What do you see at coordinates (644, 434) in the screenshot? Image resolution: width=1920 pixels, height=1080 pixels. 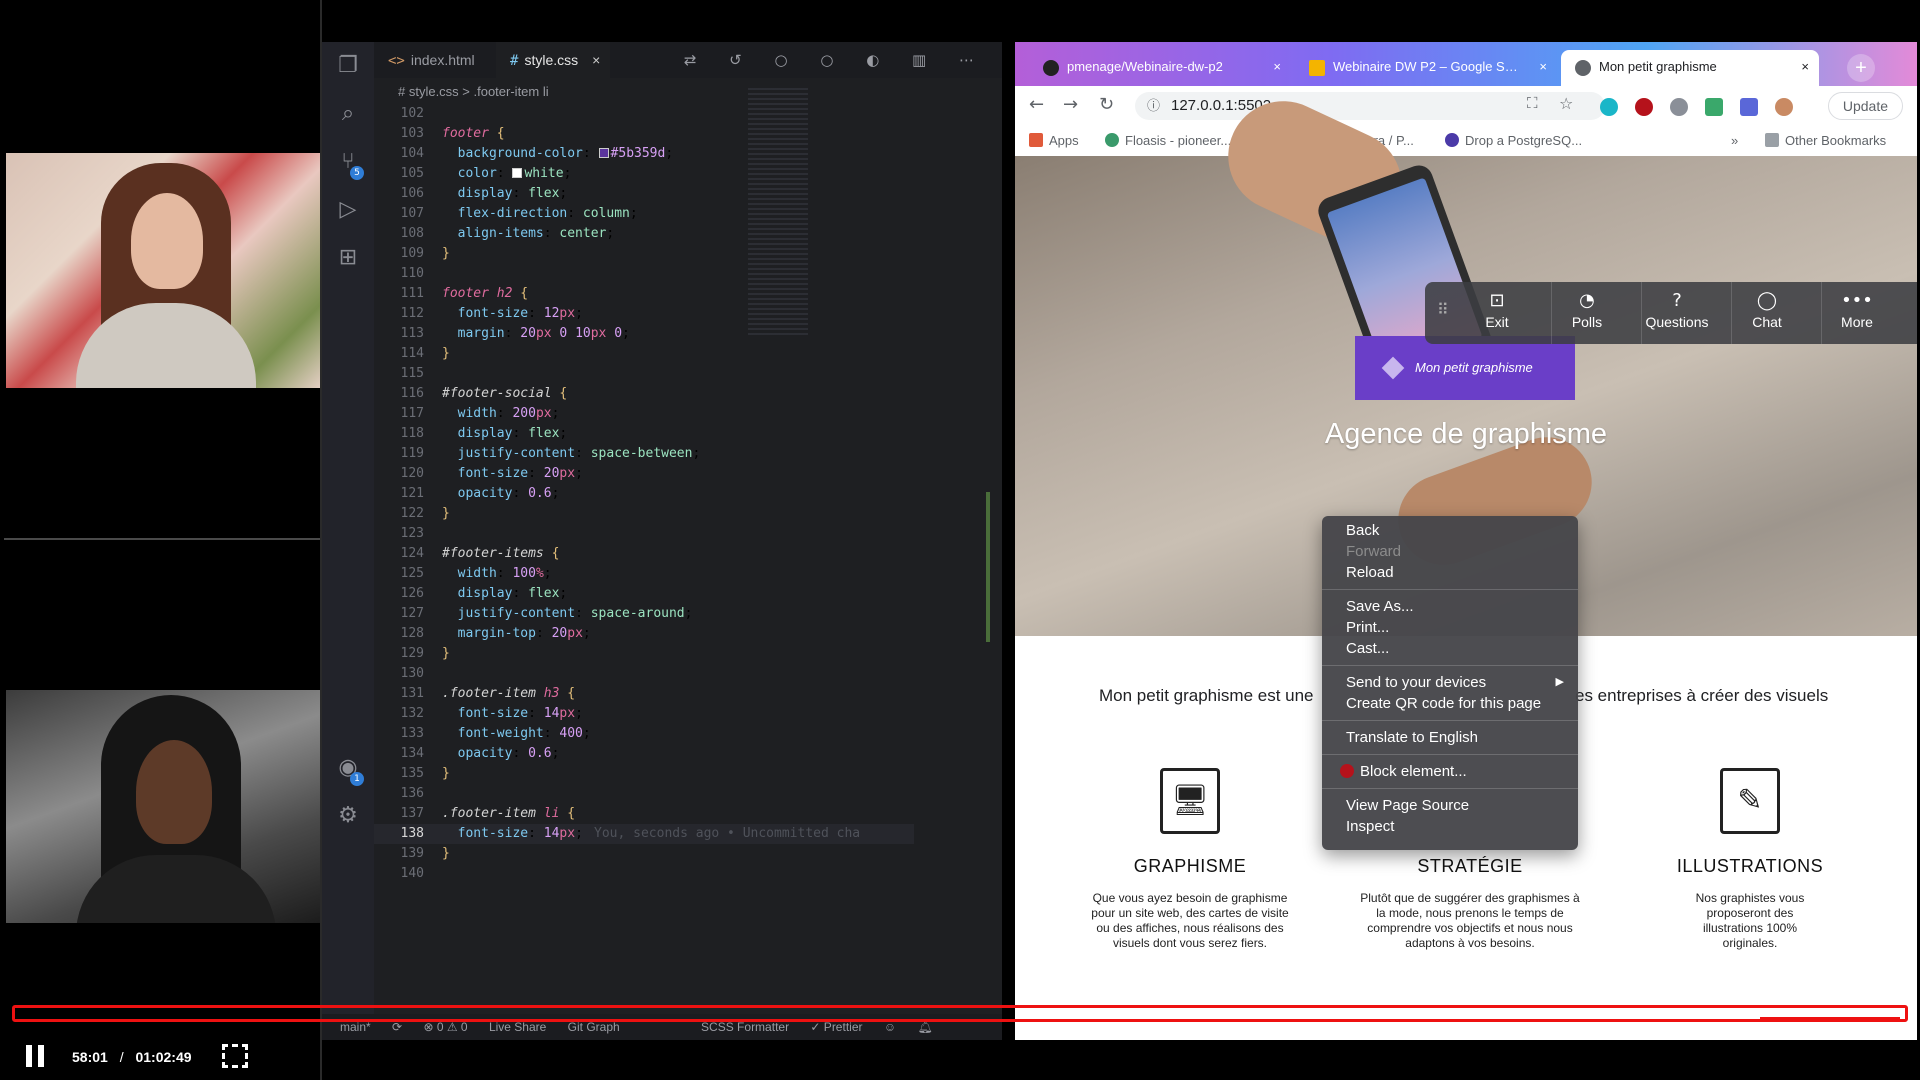 I see `code-line: 118 display: flex;` at bounding box center [644, 434].